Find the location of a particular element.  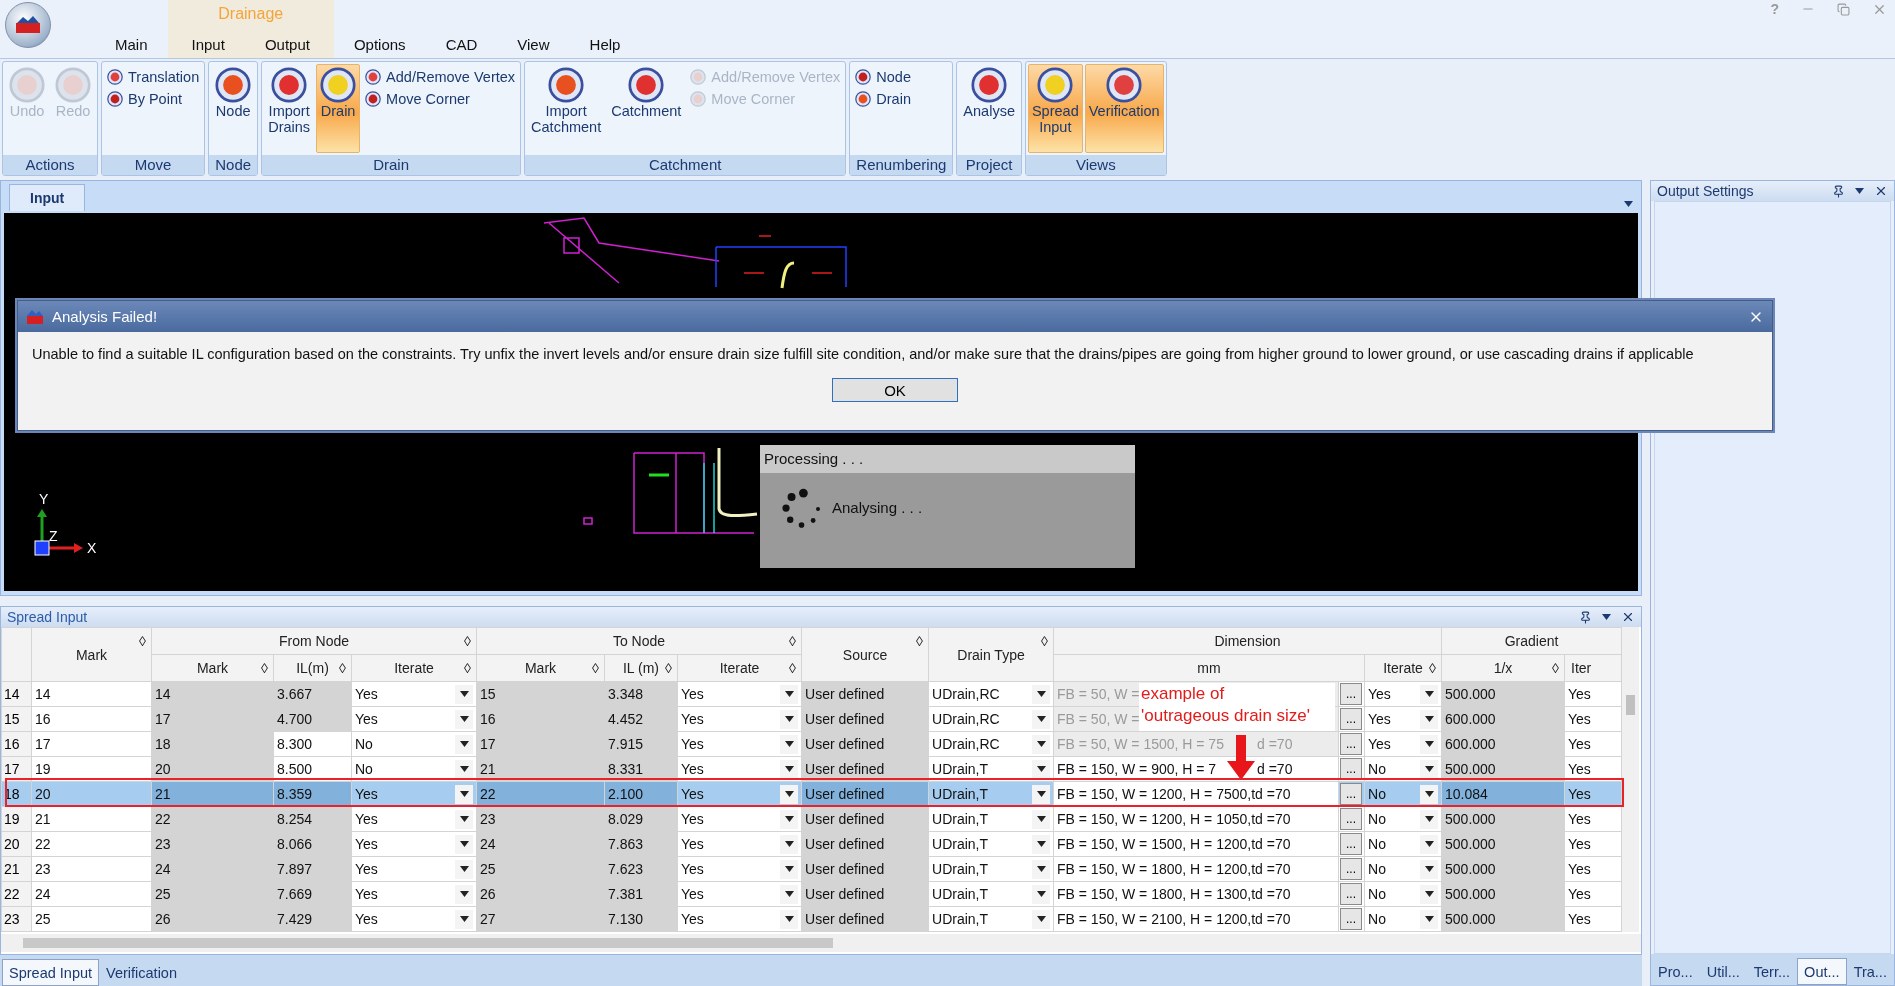

ribbon-button: Catchment is located at coordinates (646, 108).